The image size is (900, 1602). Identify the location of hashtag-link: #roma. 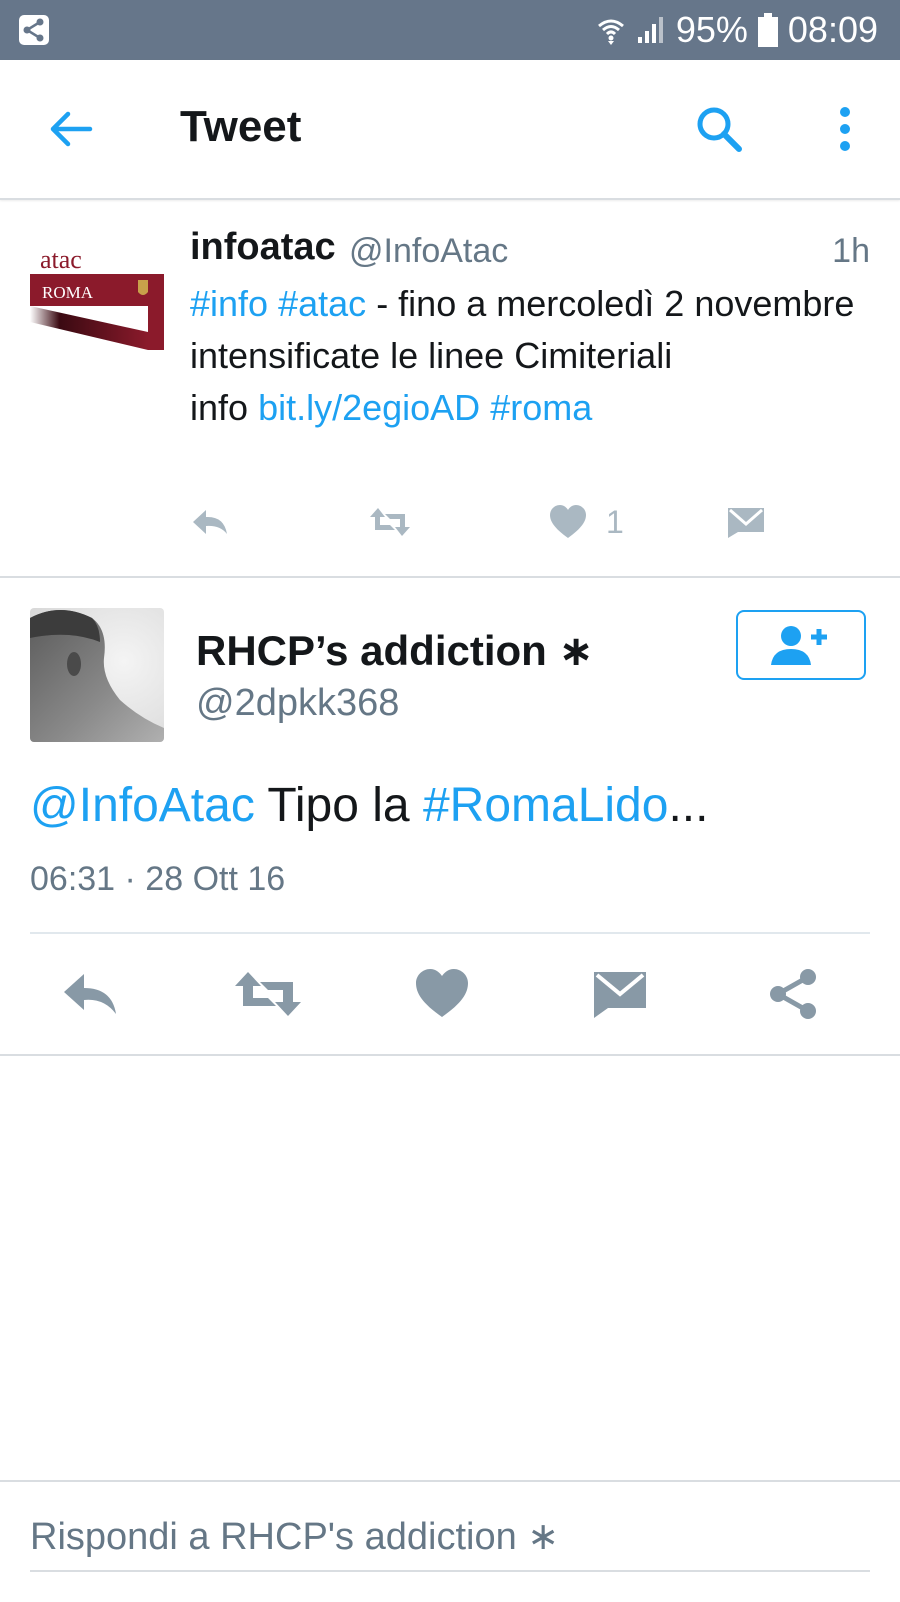
(541, 407).